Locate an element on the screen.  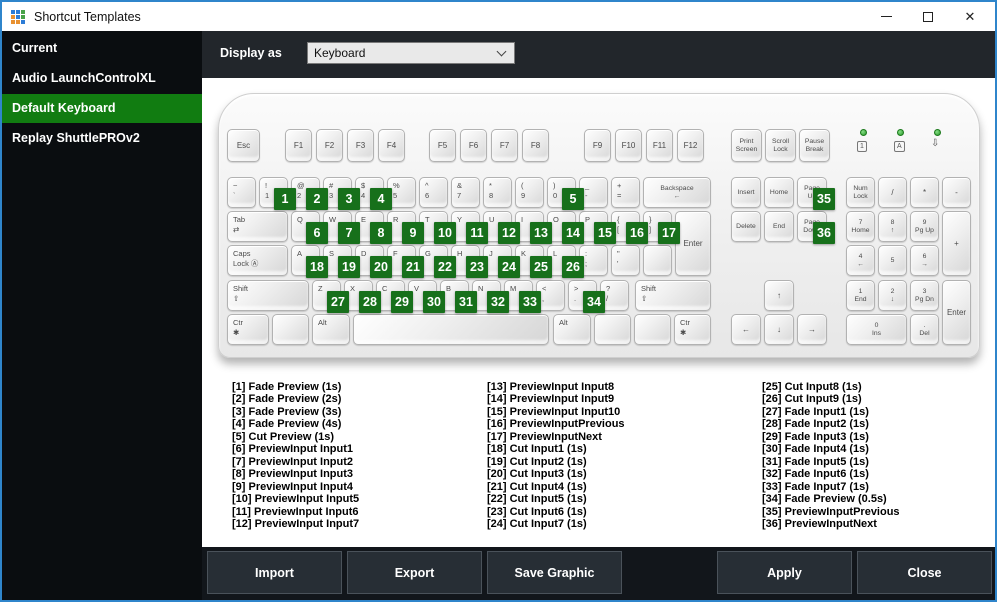
key-pause-break: Pause Break is located at coordinates (814, 145).